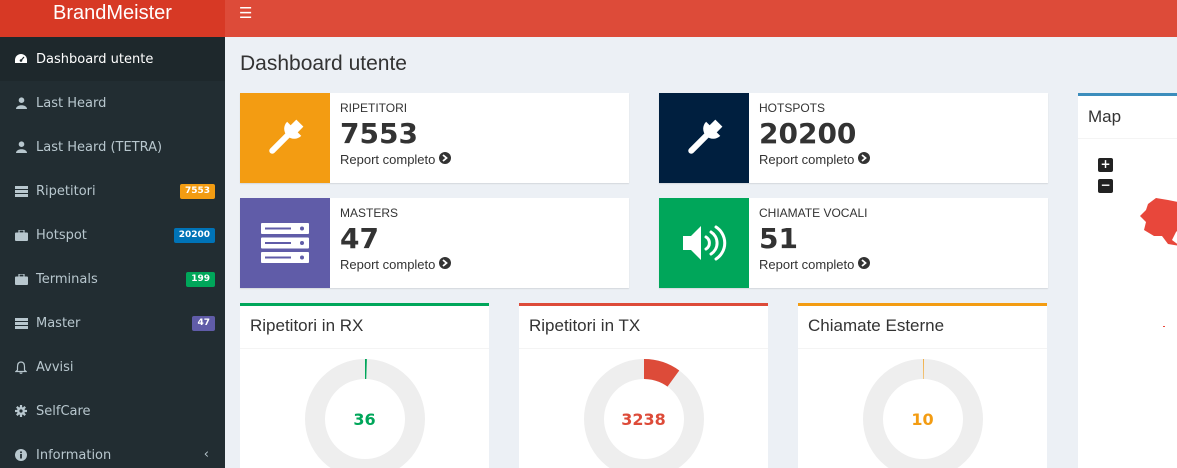  I want to click on sidebar-item-last-heard-tetra: Last Heard (TETRA), so click(112, 147).